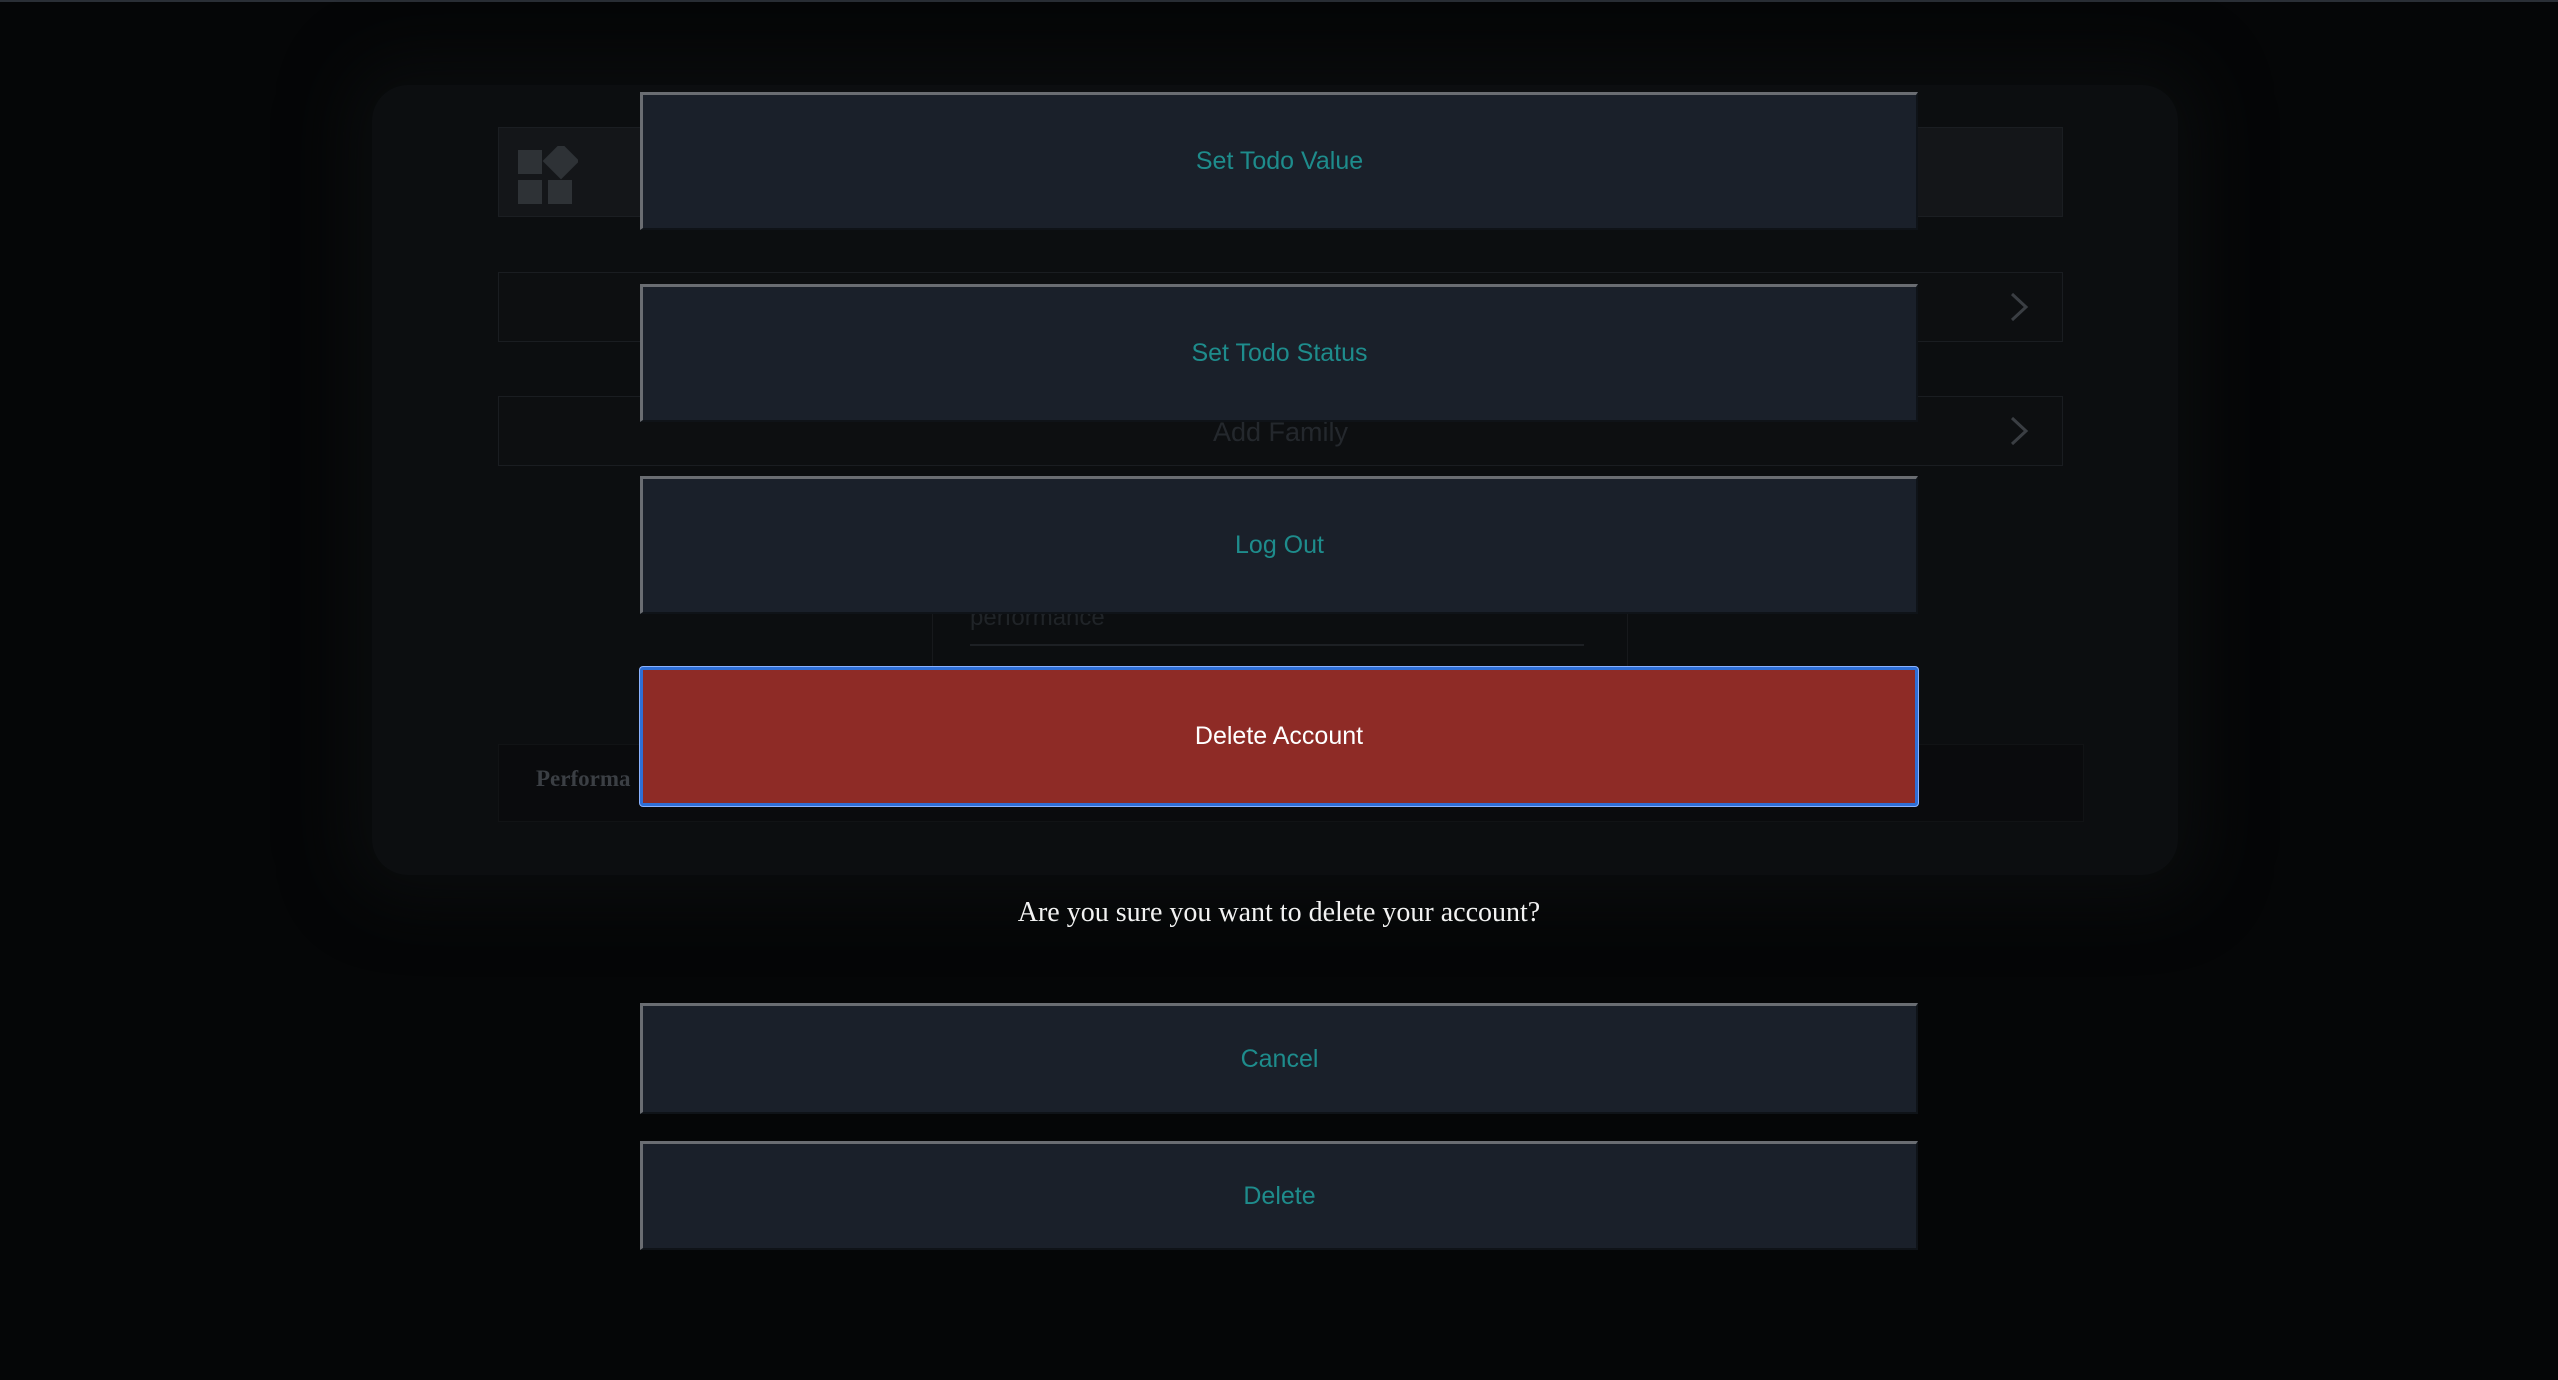 The image size is (2558, 1380). I want to click on grid-shapes-icon, so click(548, 175).